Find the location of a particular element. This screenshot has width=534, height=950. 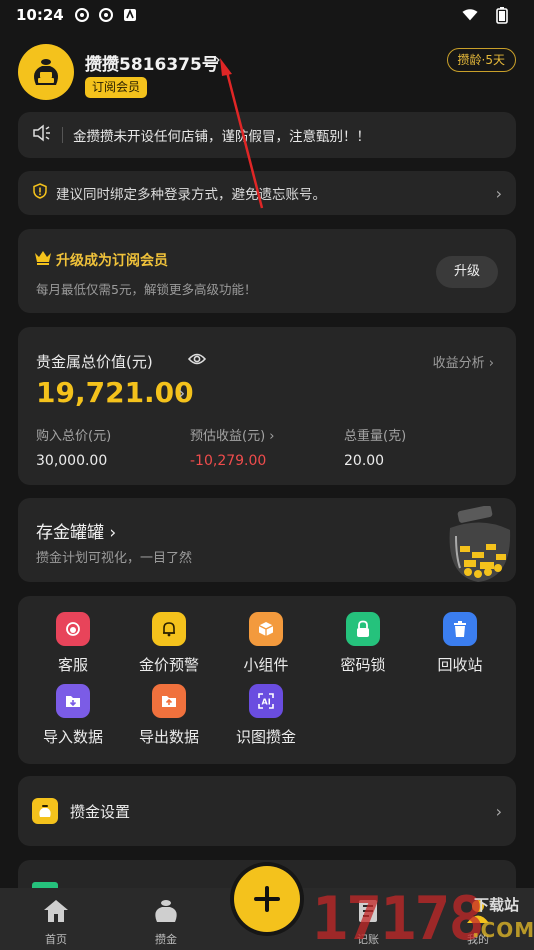

profile-header: 攒攒5816375号 › 订阅会员 攒龄·5天 is located at coordinates (268, 73).